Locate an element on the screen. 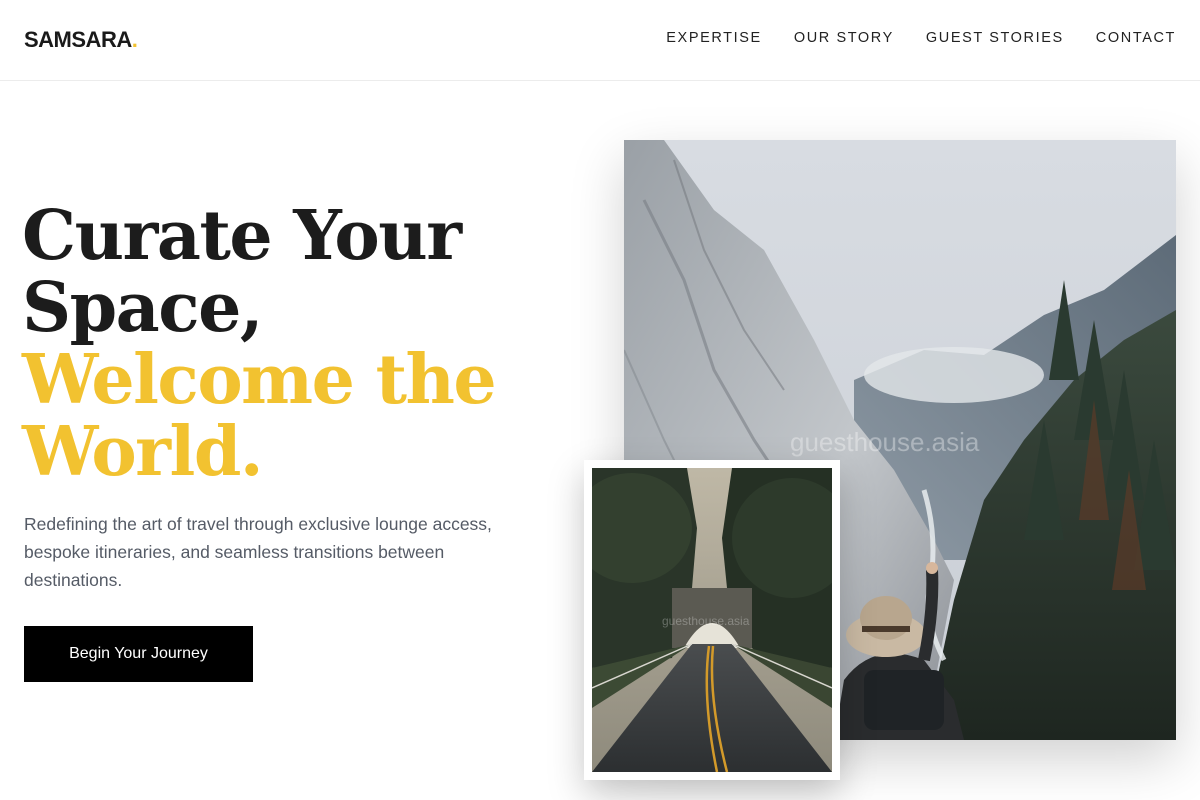 The width and height of the screenshot is (1200, 800). brand-logo: SAMSARA. is located at coordinates (81, 40).